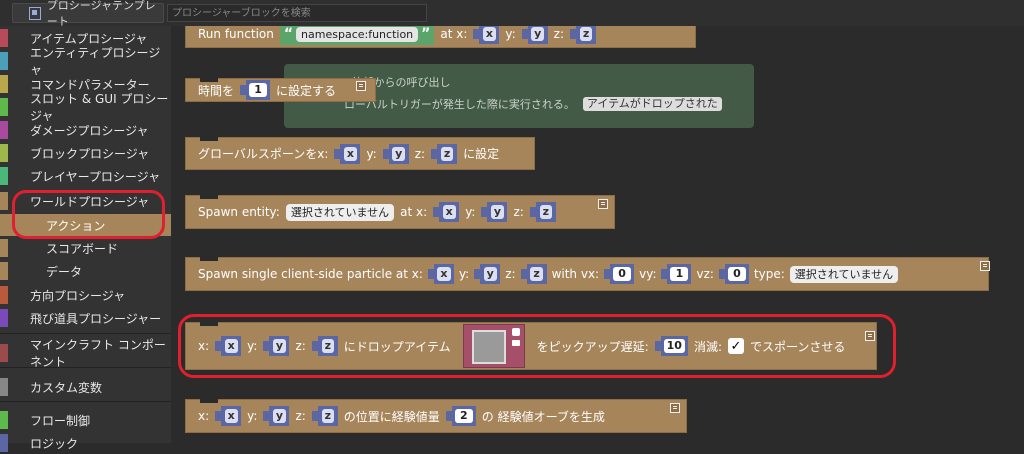 The image size is (1024, 454). Describe the element at coordinates (512, 14) in the screenshot. I see `top-bar: プロシージャテンプレート` at that location.